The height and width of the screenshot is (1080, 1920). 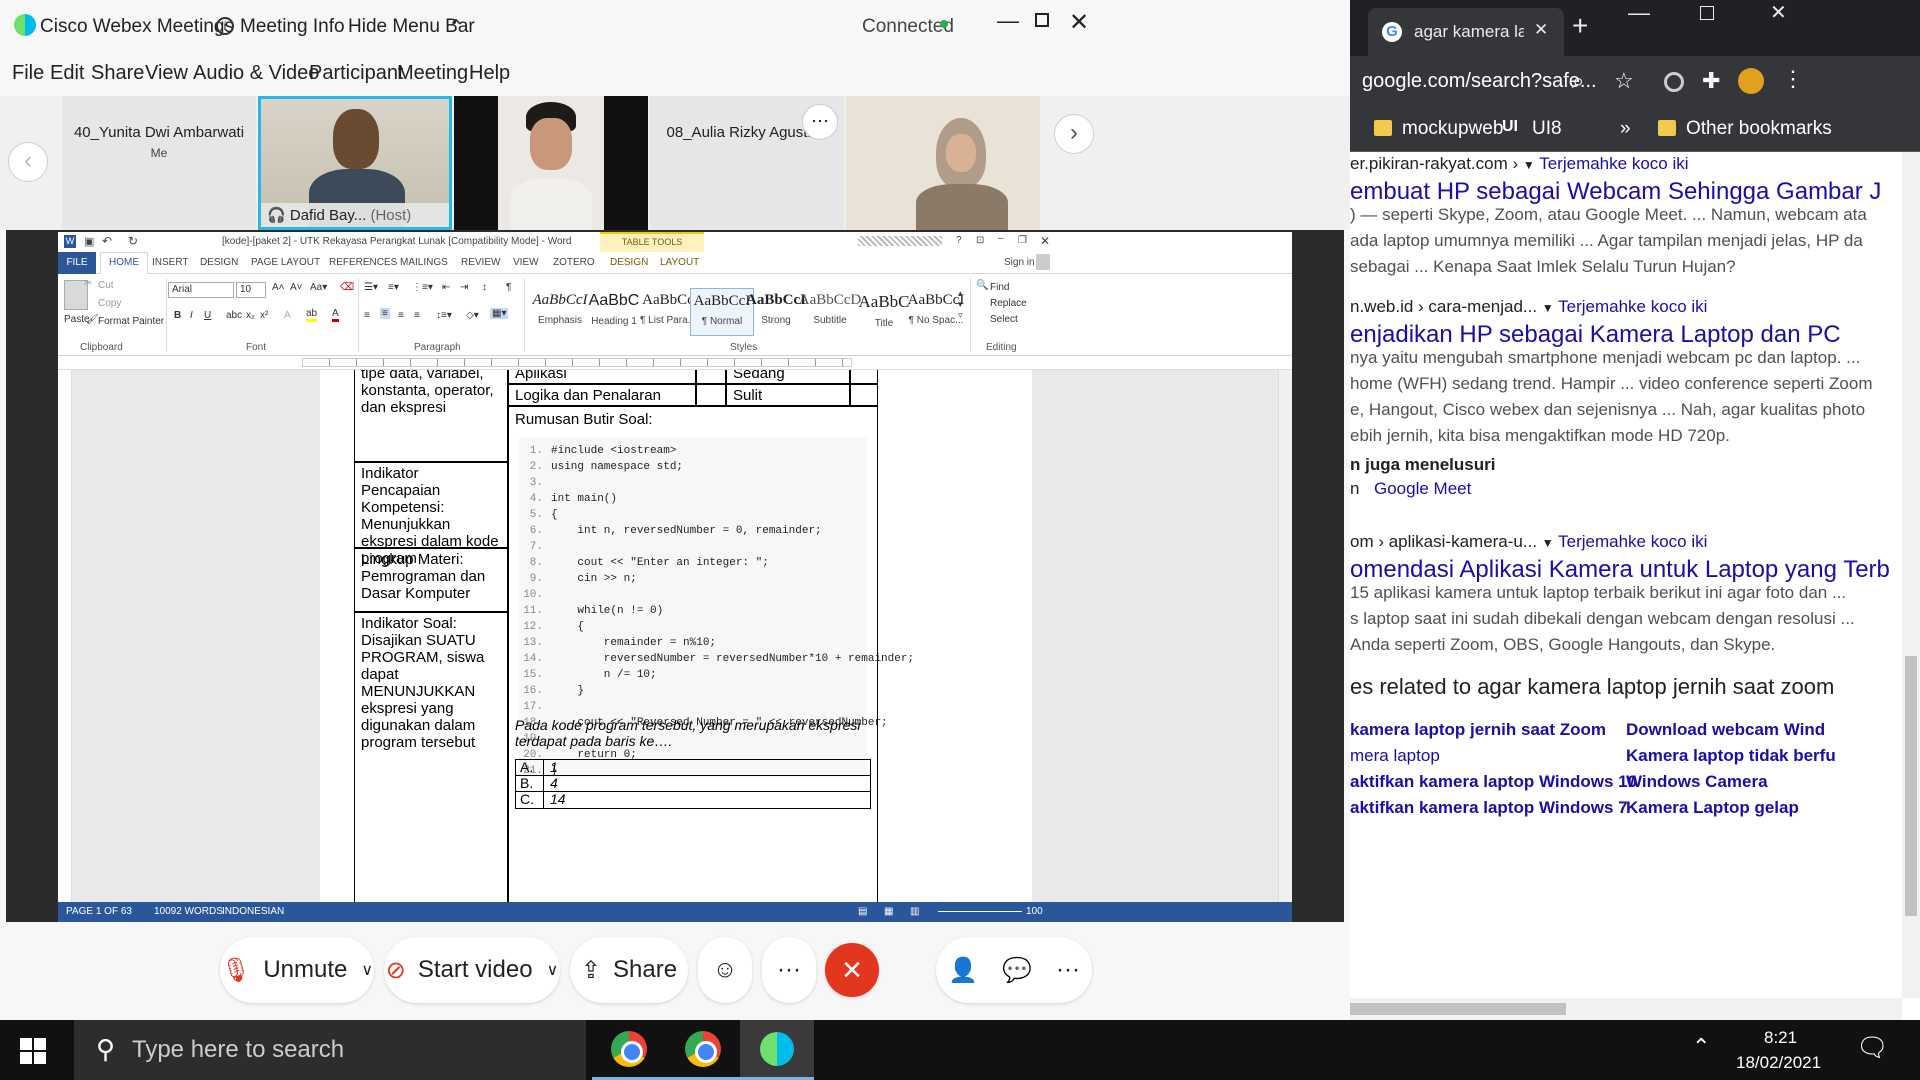 What do you see at coordinates (551, 163) in the screenshot?
I see `participant-tile` at bounding box center [551, 163].